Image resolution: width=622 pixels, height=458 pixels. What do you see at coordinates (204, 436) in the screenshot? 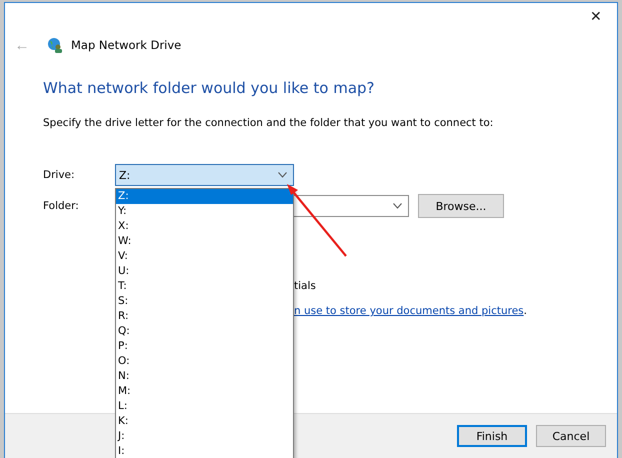
I see `drive-option: J:` at bounding box center [204, 436].